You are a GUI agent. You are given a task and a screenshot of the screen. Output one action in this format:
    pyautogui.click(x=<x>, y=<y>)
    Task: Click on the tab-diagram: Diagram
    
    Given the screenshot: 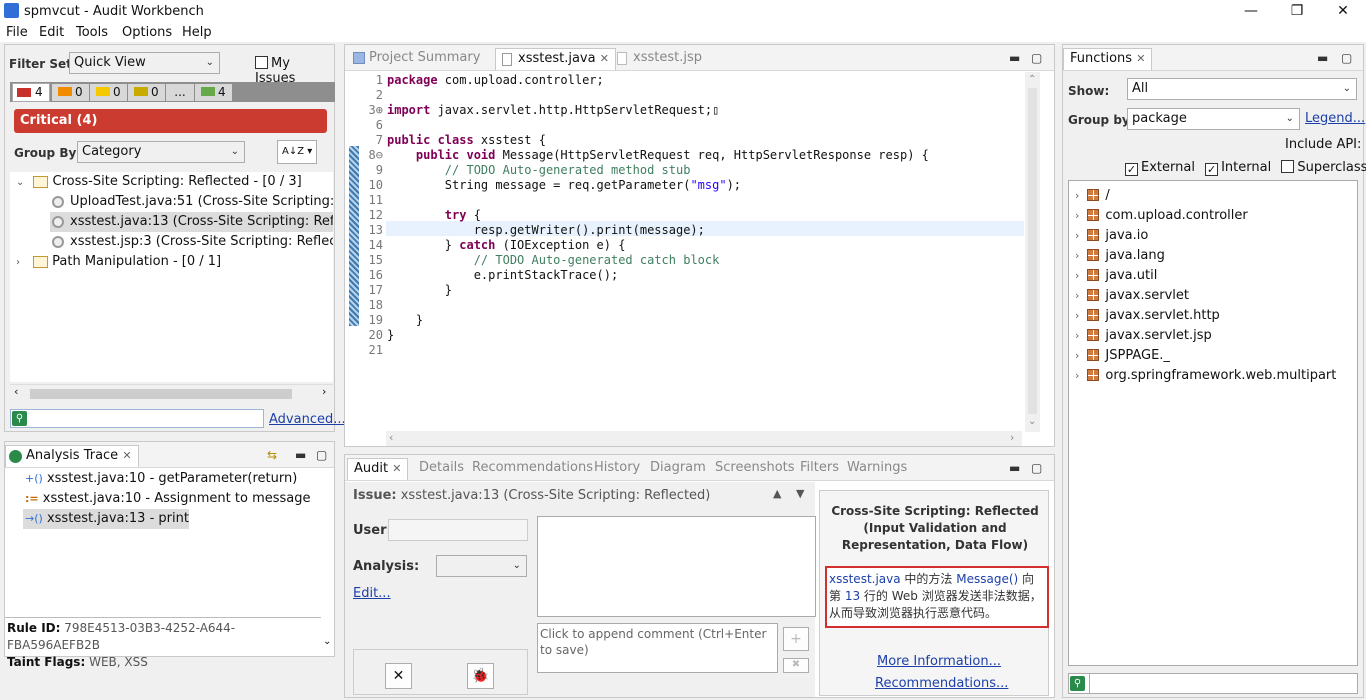 What is the action you would take?
    pyautogui.click(x=678, y=469)
    